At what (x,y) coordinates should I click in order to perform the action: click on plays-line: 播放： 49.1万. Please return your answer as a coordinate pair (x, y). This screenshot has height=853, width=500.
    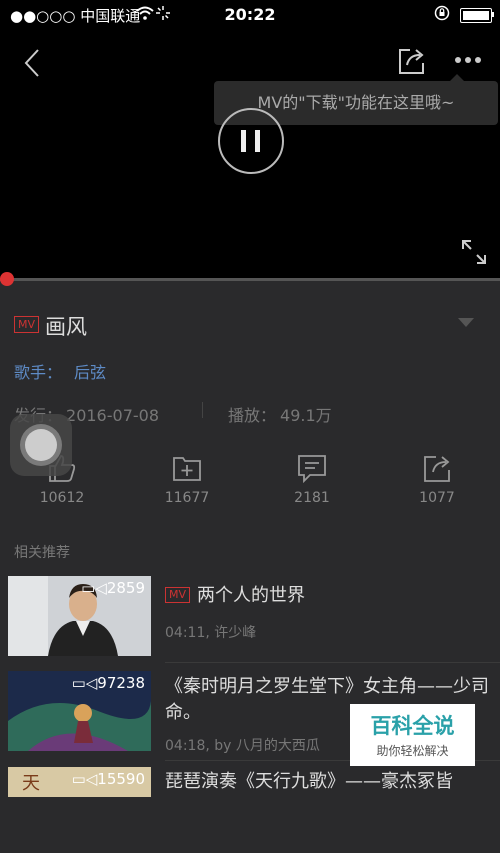
    Looking at the image, I should click on (280, 414).